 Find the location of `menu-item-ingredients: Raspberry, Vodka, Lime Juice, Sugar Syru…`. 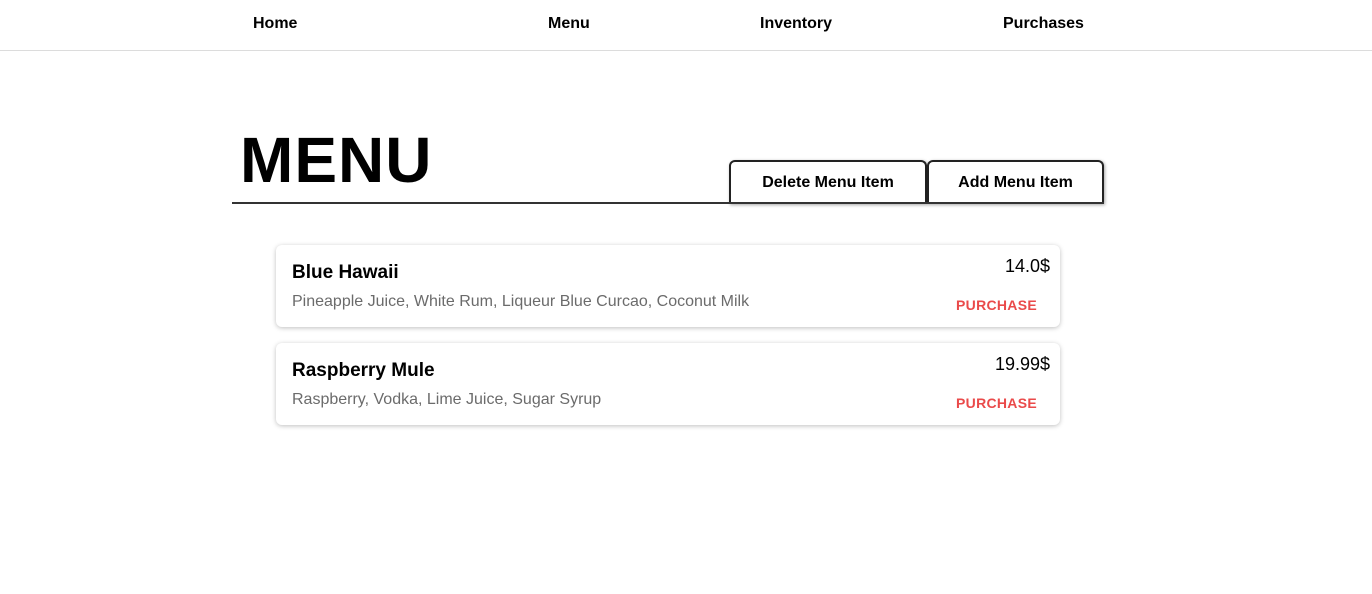

menu-item-ingredients: Raspberry, Vodka, Lime Juice, Sugar Syru… is located at coordinates (447, 399).